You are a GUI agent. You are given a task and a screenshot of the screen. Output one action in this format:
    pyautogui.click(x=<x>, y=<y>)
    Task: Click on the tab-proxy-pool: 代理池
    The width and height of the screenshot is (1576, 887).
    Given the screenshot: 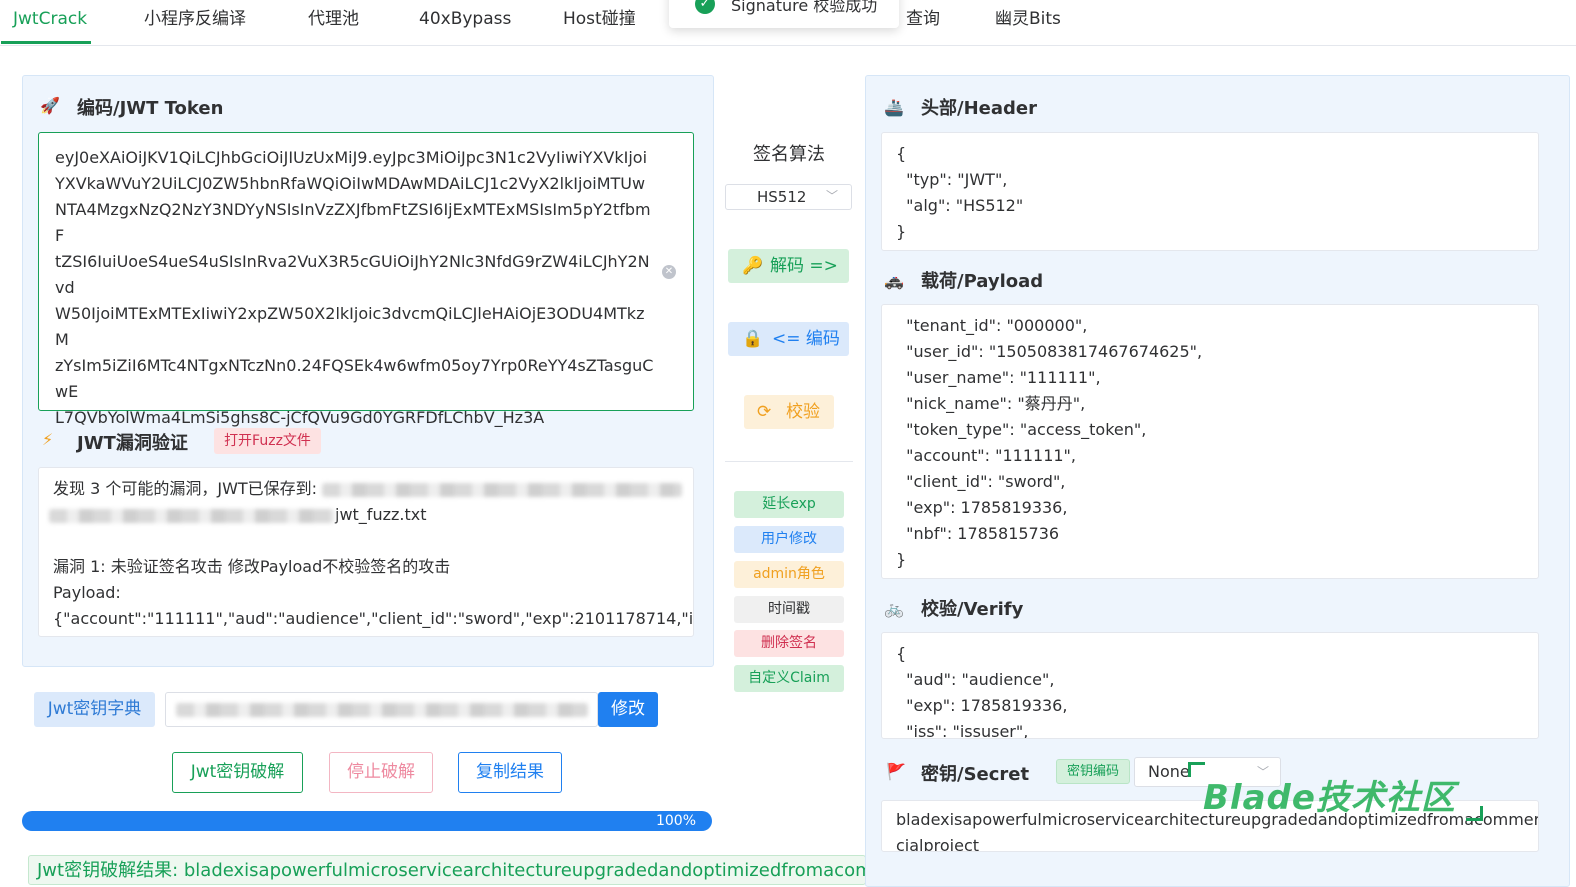 What is the action you would take?
    pyautogui.click(x=333, y=22)
    